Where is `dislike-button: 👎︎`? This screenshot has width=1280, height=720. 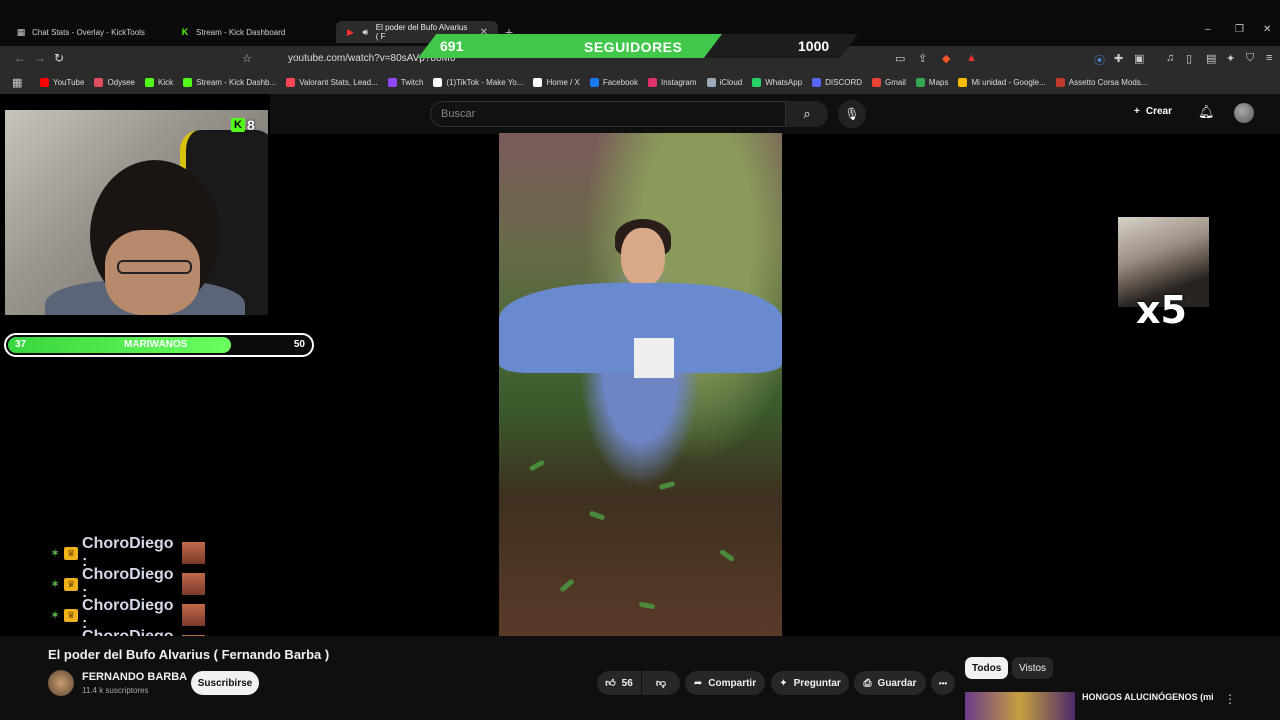 dislike-button: 👎︎ is located at coordinates (661, 683).